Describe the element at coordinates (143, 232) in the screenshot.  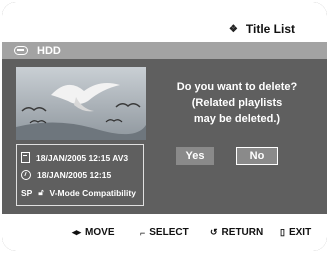
I see `enter-icon: ⌐` at that location.